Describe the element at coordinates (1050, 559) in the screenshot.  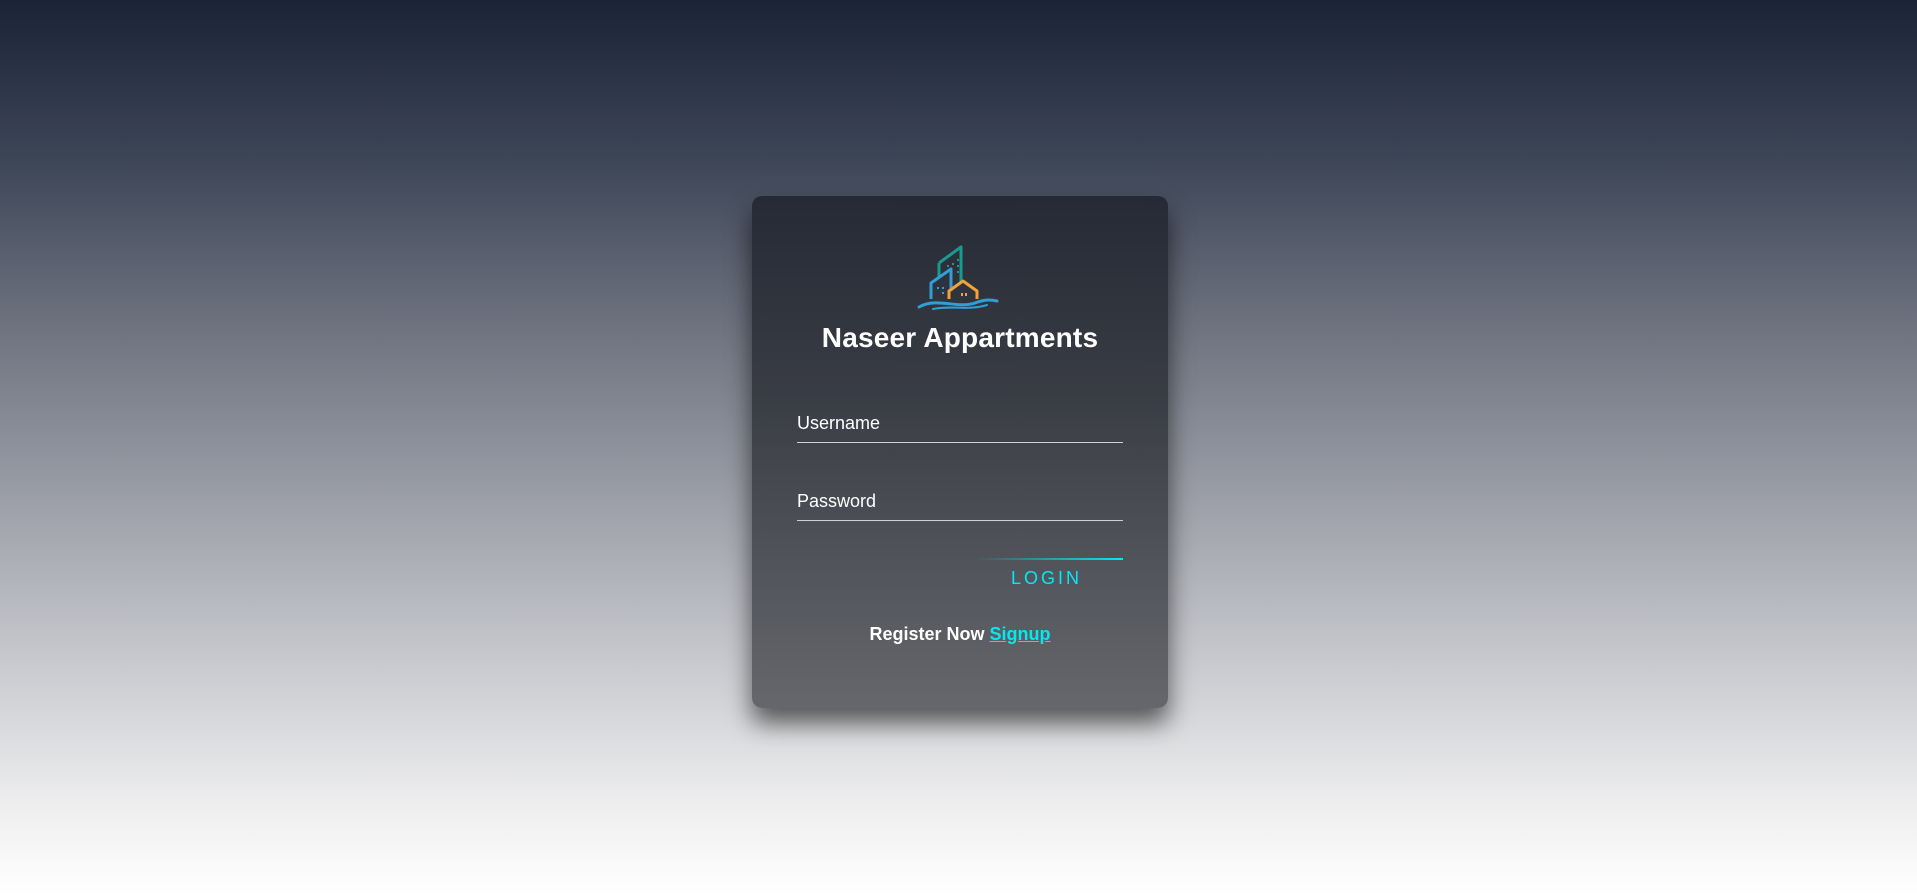
I see `login-button-glow-line` at that location.